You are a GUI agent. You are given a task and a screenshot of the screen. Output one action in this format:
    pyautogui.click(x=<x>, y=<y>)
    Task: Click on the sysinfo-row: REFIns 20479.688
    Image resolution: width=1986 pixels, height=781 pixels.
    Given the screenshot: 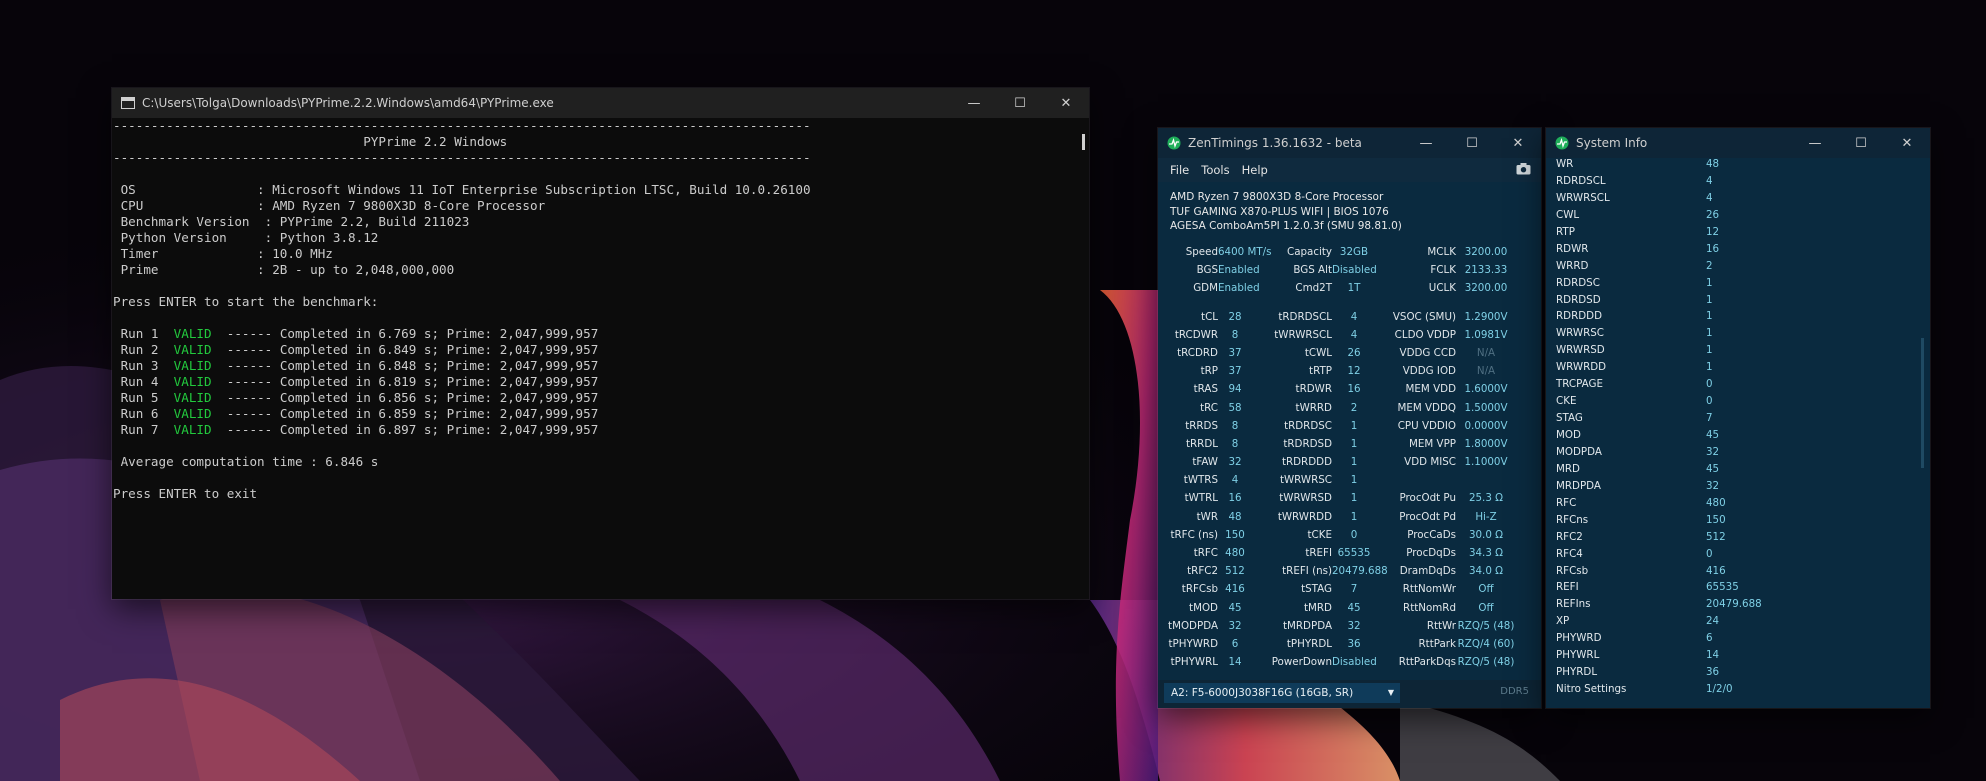 What is the action you would take?
    pyautogui.click(x=1738, y=606)
    